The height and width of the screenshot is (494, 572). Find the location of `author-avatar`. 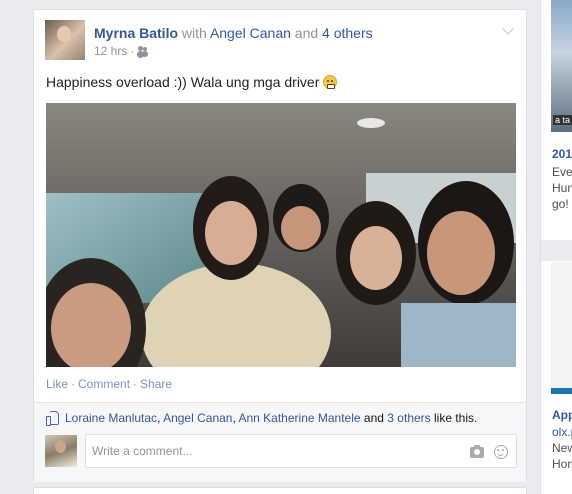

author-avatar is located at coordinates (65, 40).